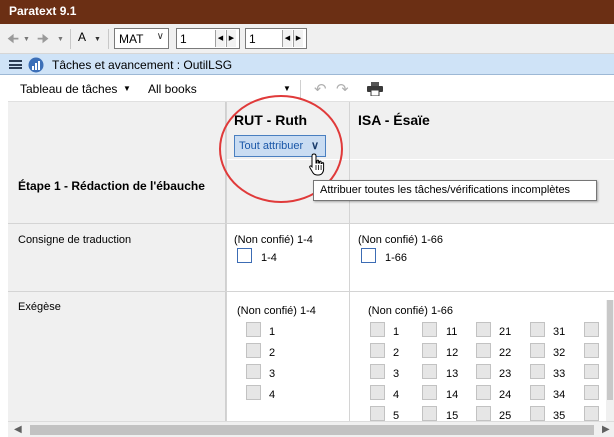 The height and width of the screenshot is (437, 614). Describe the element at coordinates (287, 38) in the screenshot. I see `verse-prev-button: ◀` at that location.